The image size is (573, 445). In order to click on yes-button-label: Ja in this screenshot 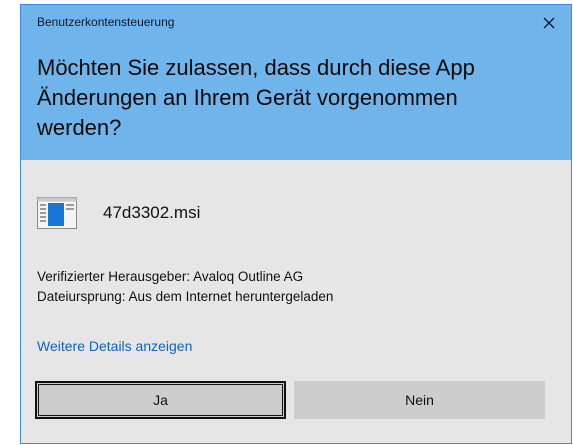, I will do `click(160, 400)`.